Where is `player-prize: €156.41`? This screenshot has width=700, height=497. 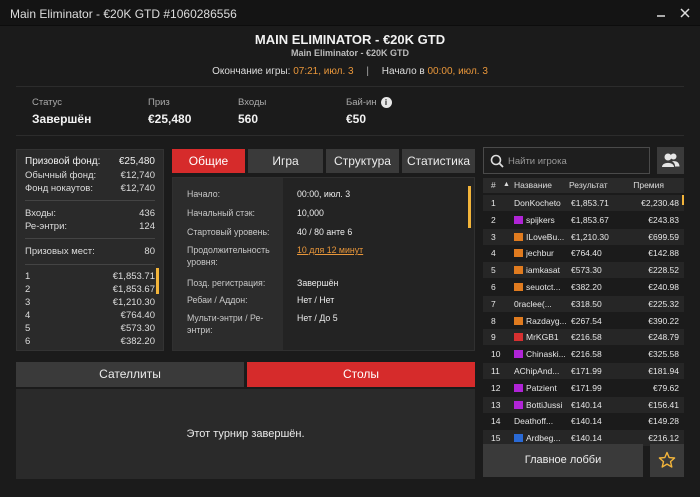 player-prize: €156.41 is located at coordinates (663, 404).